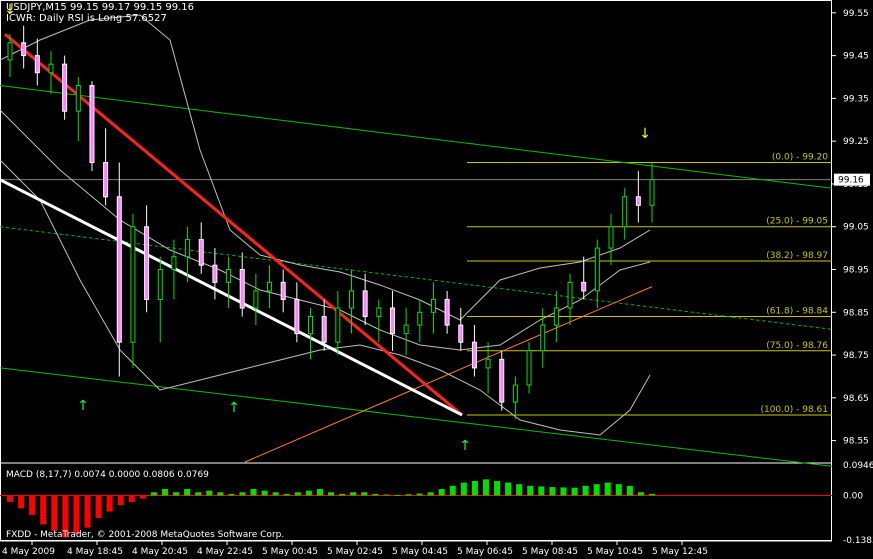  What do you see at coordinates (858, 466) in the screenshot?
I see `macd-tick-label: 0.0946` at bounding box center [858, 466].